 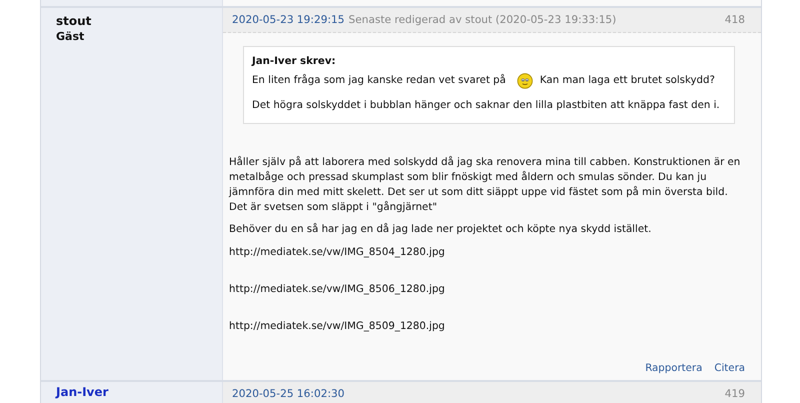 I want to click on quote-author: Jan-Iver skrev:, so click(x=294, y=62).